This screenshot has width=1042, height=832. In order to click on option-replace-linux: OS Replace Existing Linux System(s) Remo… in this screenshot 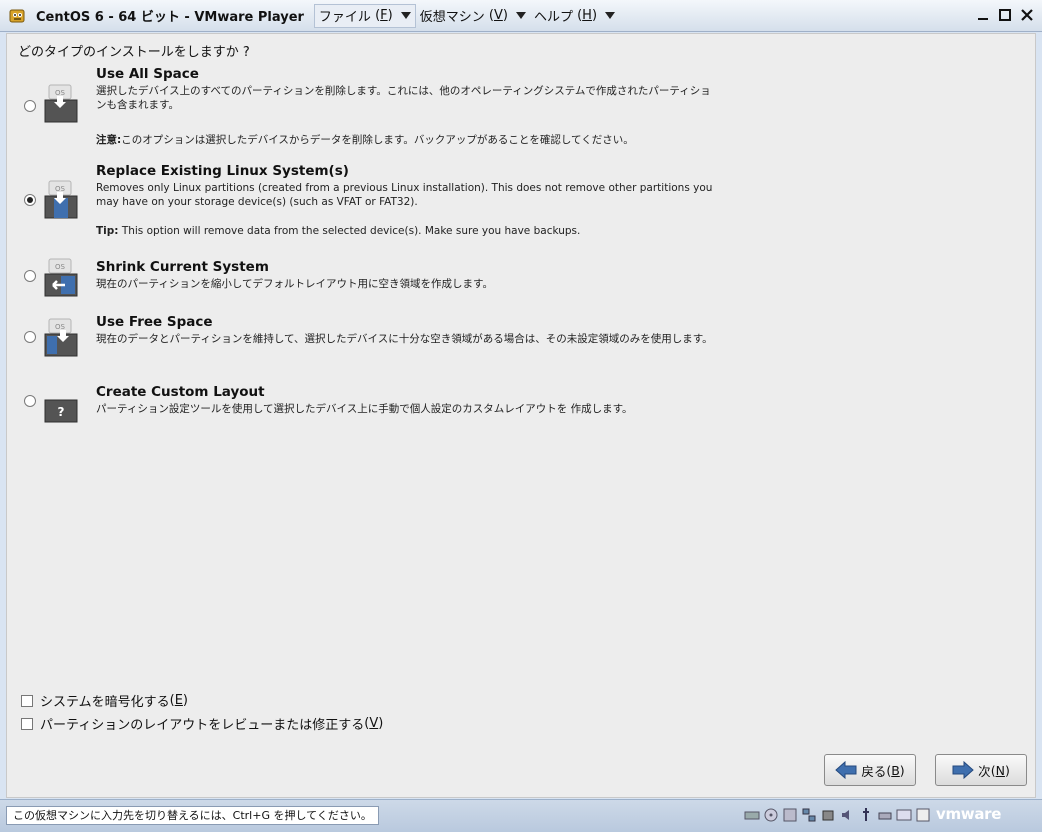, I will do `click(367, 202)`.